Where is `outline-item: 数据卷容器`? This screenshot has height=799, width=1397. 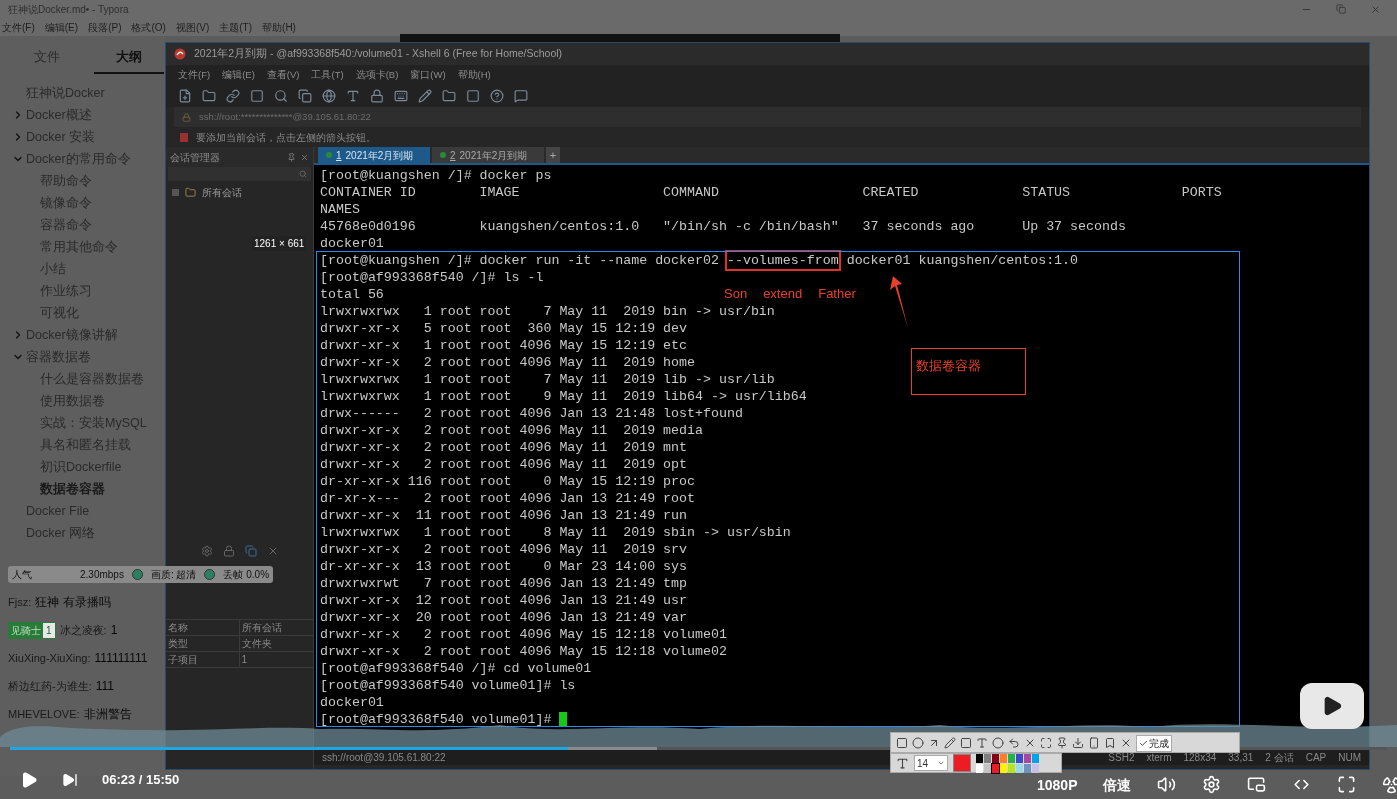 outline-item: 数据卷容器 is located at coordinates (72, 489).